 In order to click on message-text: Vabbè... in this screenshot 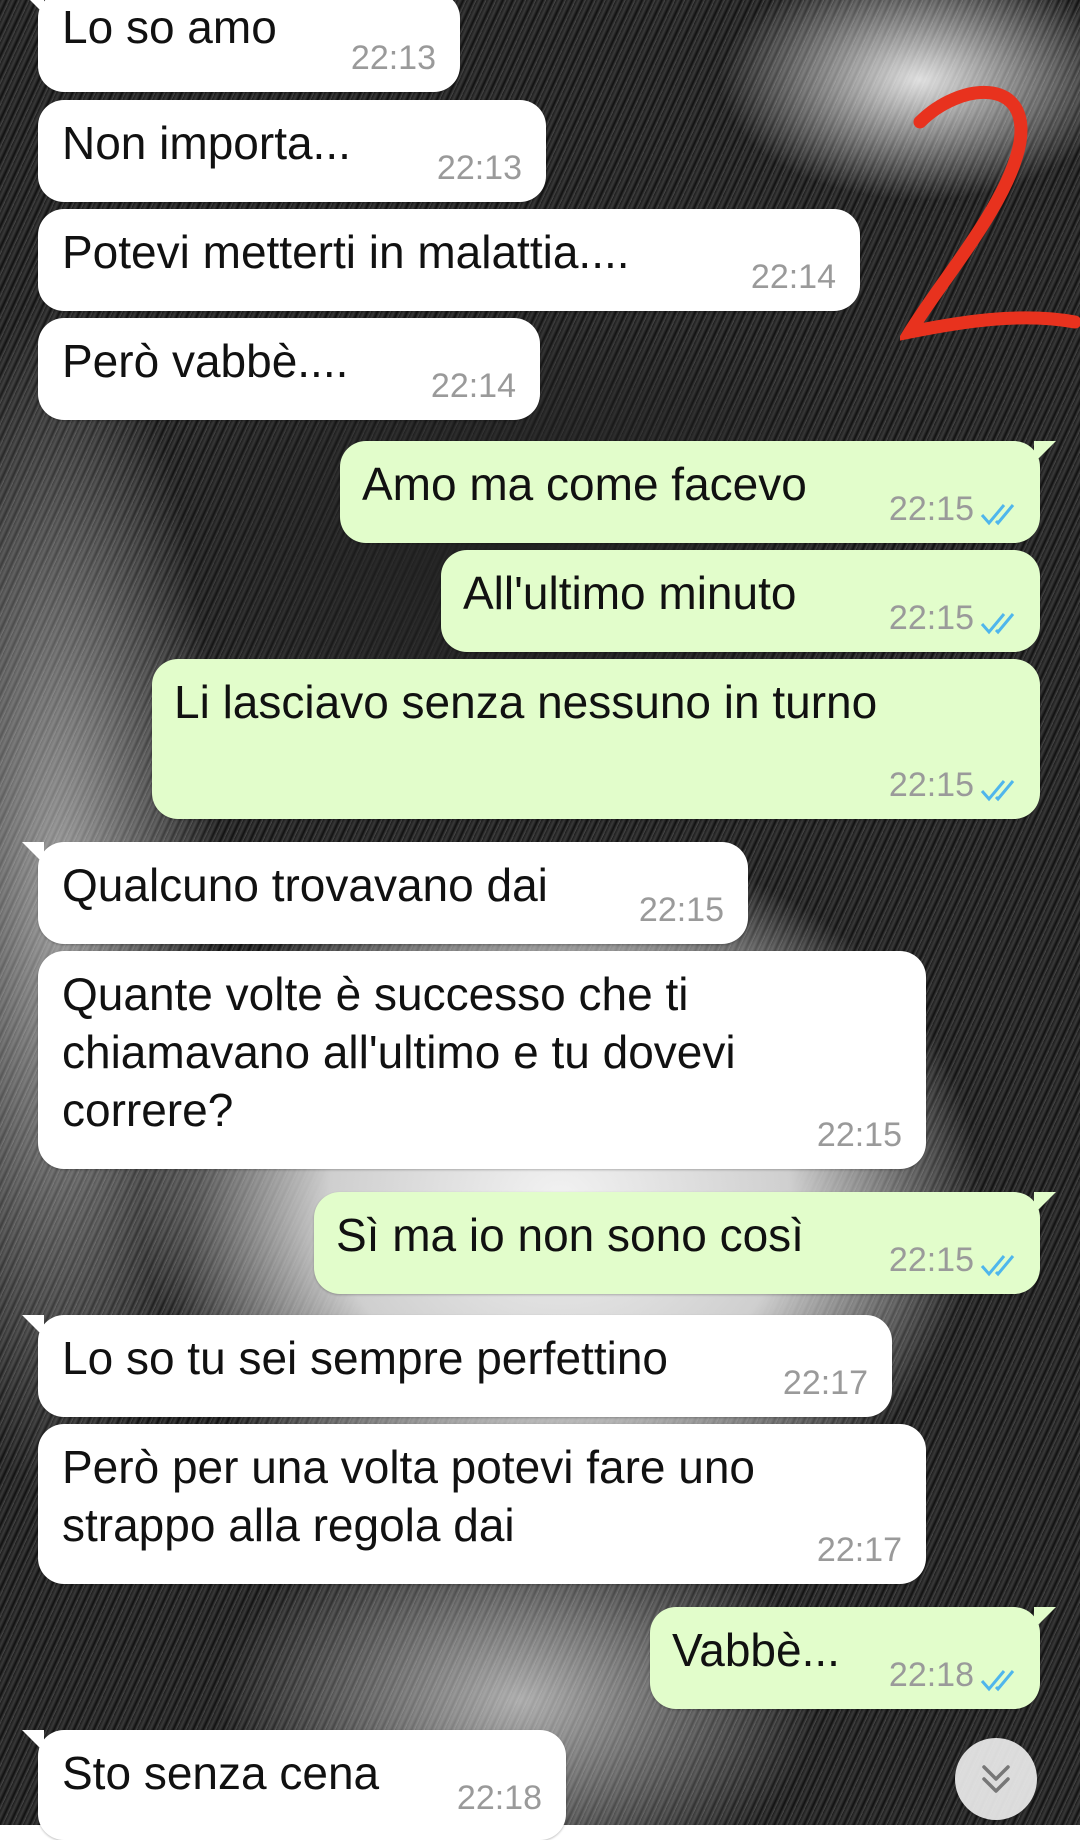, I will do `click(756, 1650)`.